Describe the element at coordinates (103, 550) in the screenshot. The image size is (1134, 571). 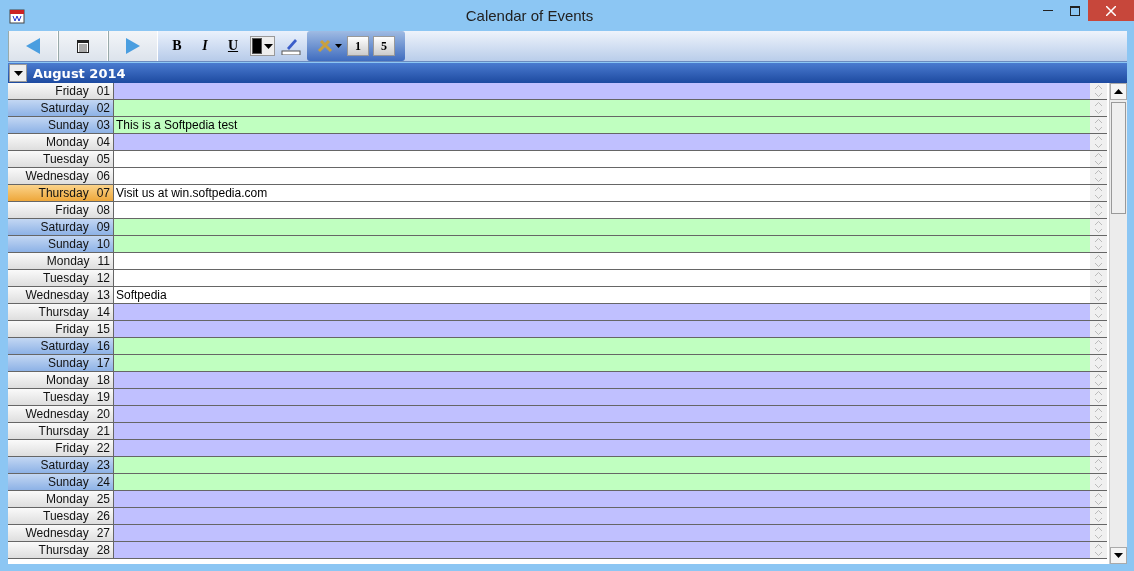
I see `day-date: 28` at that location.